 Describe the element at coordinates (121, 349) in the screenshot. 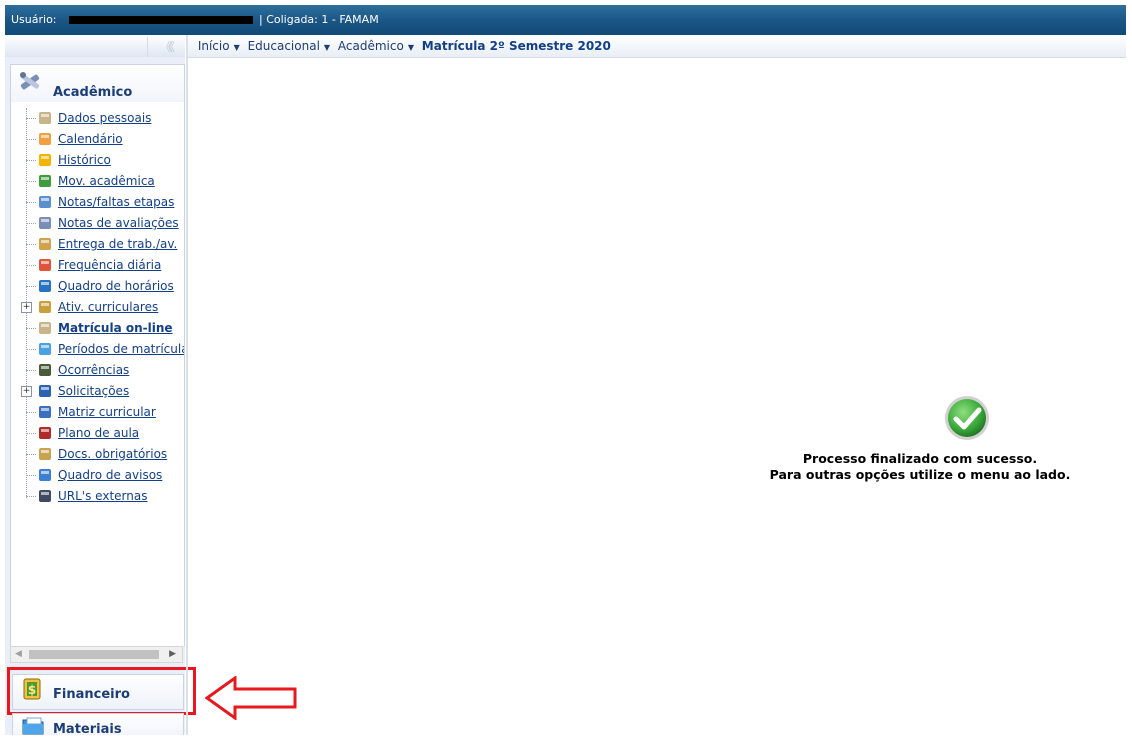

I see `sidebar-item-label: Períodos de matrícula` at that location.